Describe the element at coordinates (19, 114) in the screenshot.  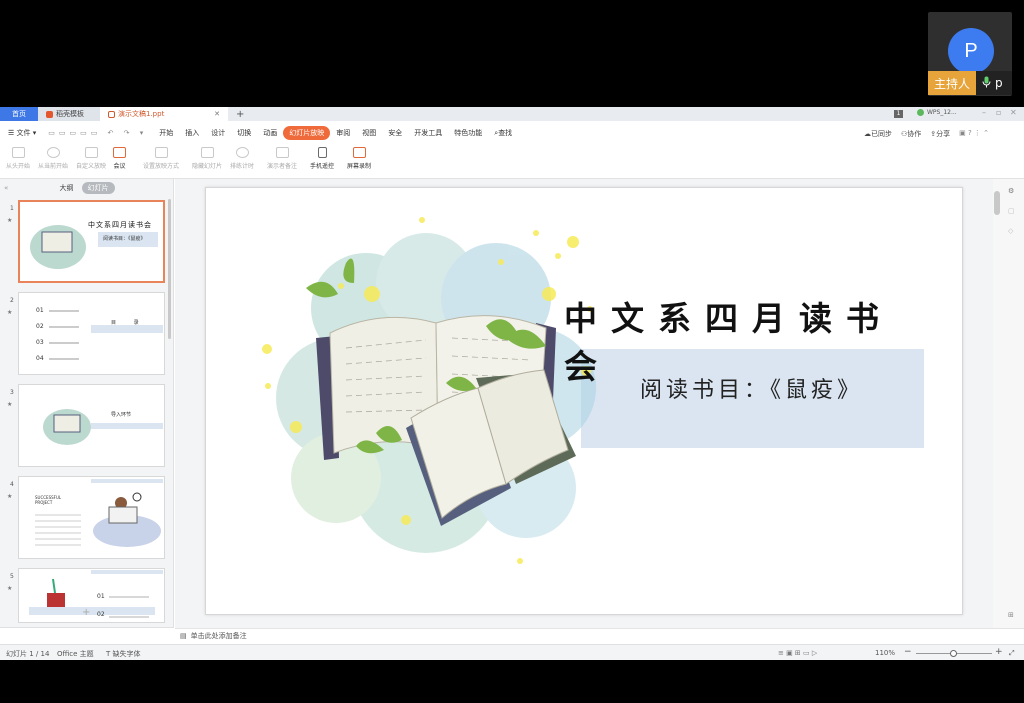
I see `tab-home: 首页` at that location.